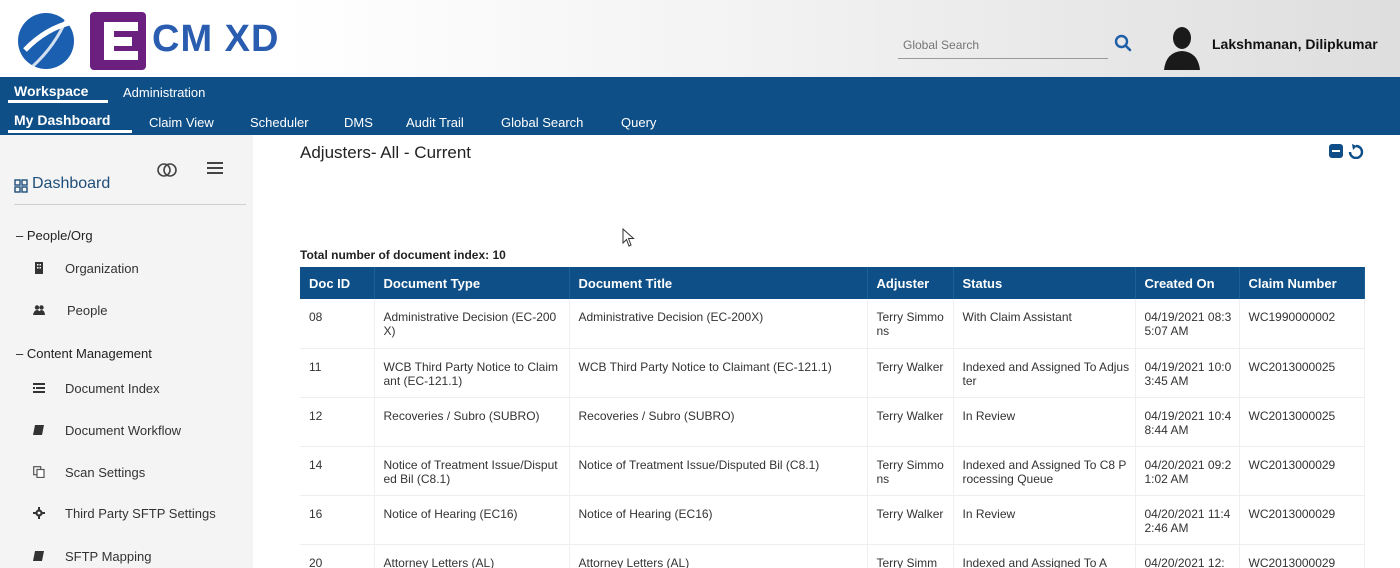  What do you see at coordinates (1044, 373) in the screenshot?
I see `cell-status: Indexed and Assigned To Adjuster` at bounding box center [1044, 373].